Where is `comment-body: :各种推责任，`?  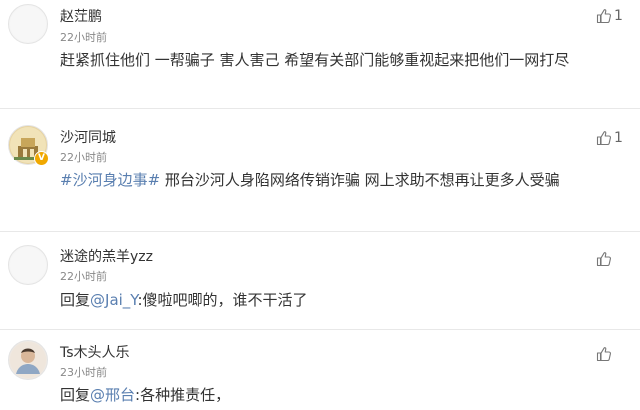 comment-body: :各种推责任， is located at coordinates (183, 395).